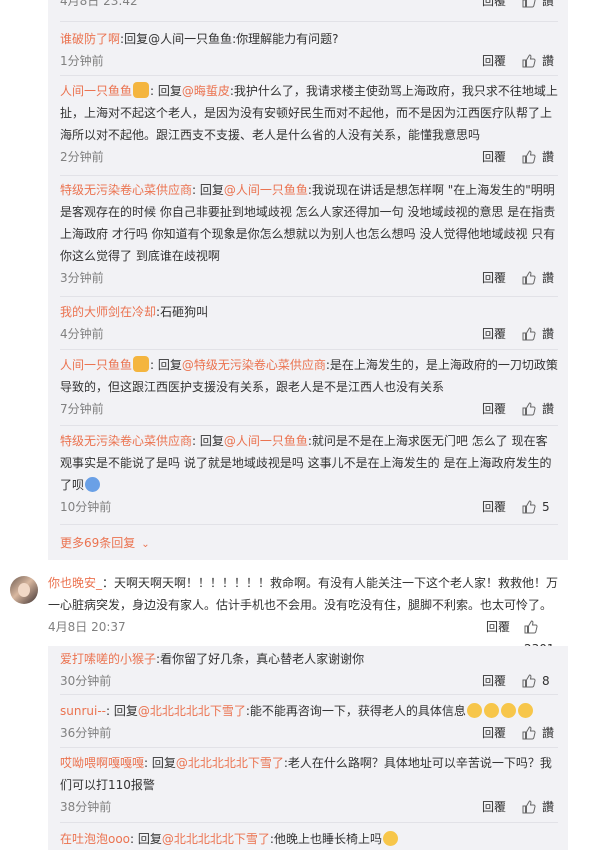 This screenshot has width=592, height=850. I want to click on comment-username: 你也晚安_, so click(75, 583).